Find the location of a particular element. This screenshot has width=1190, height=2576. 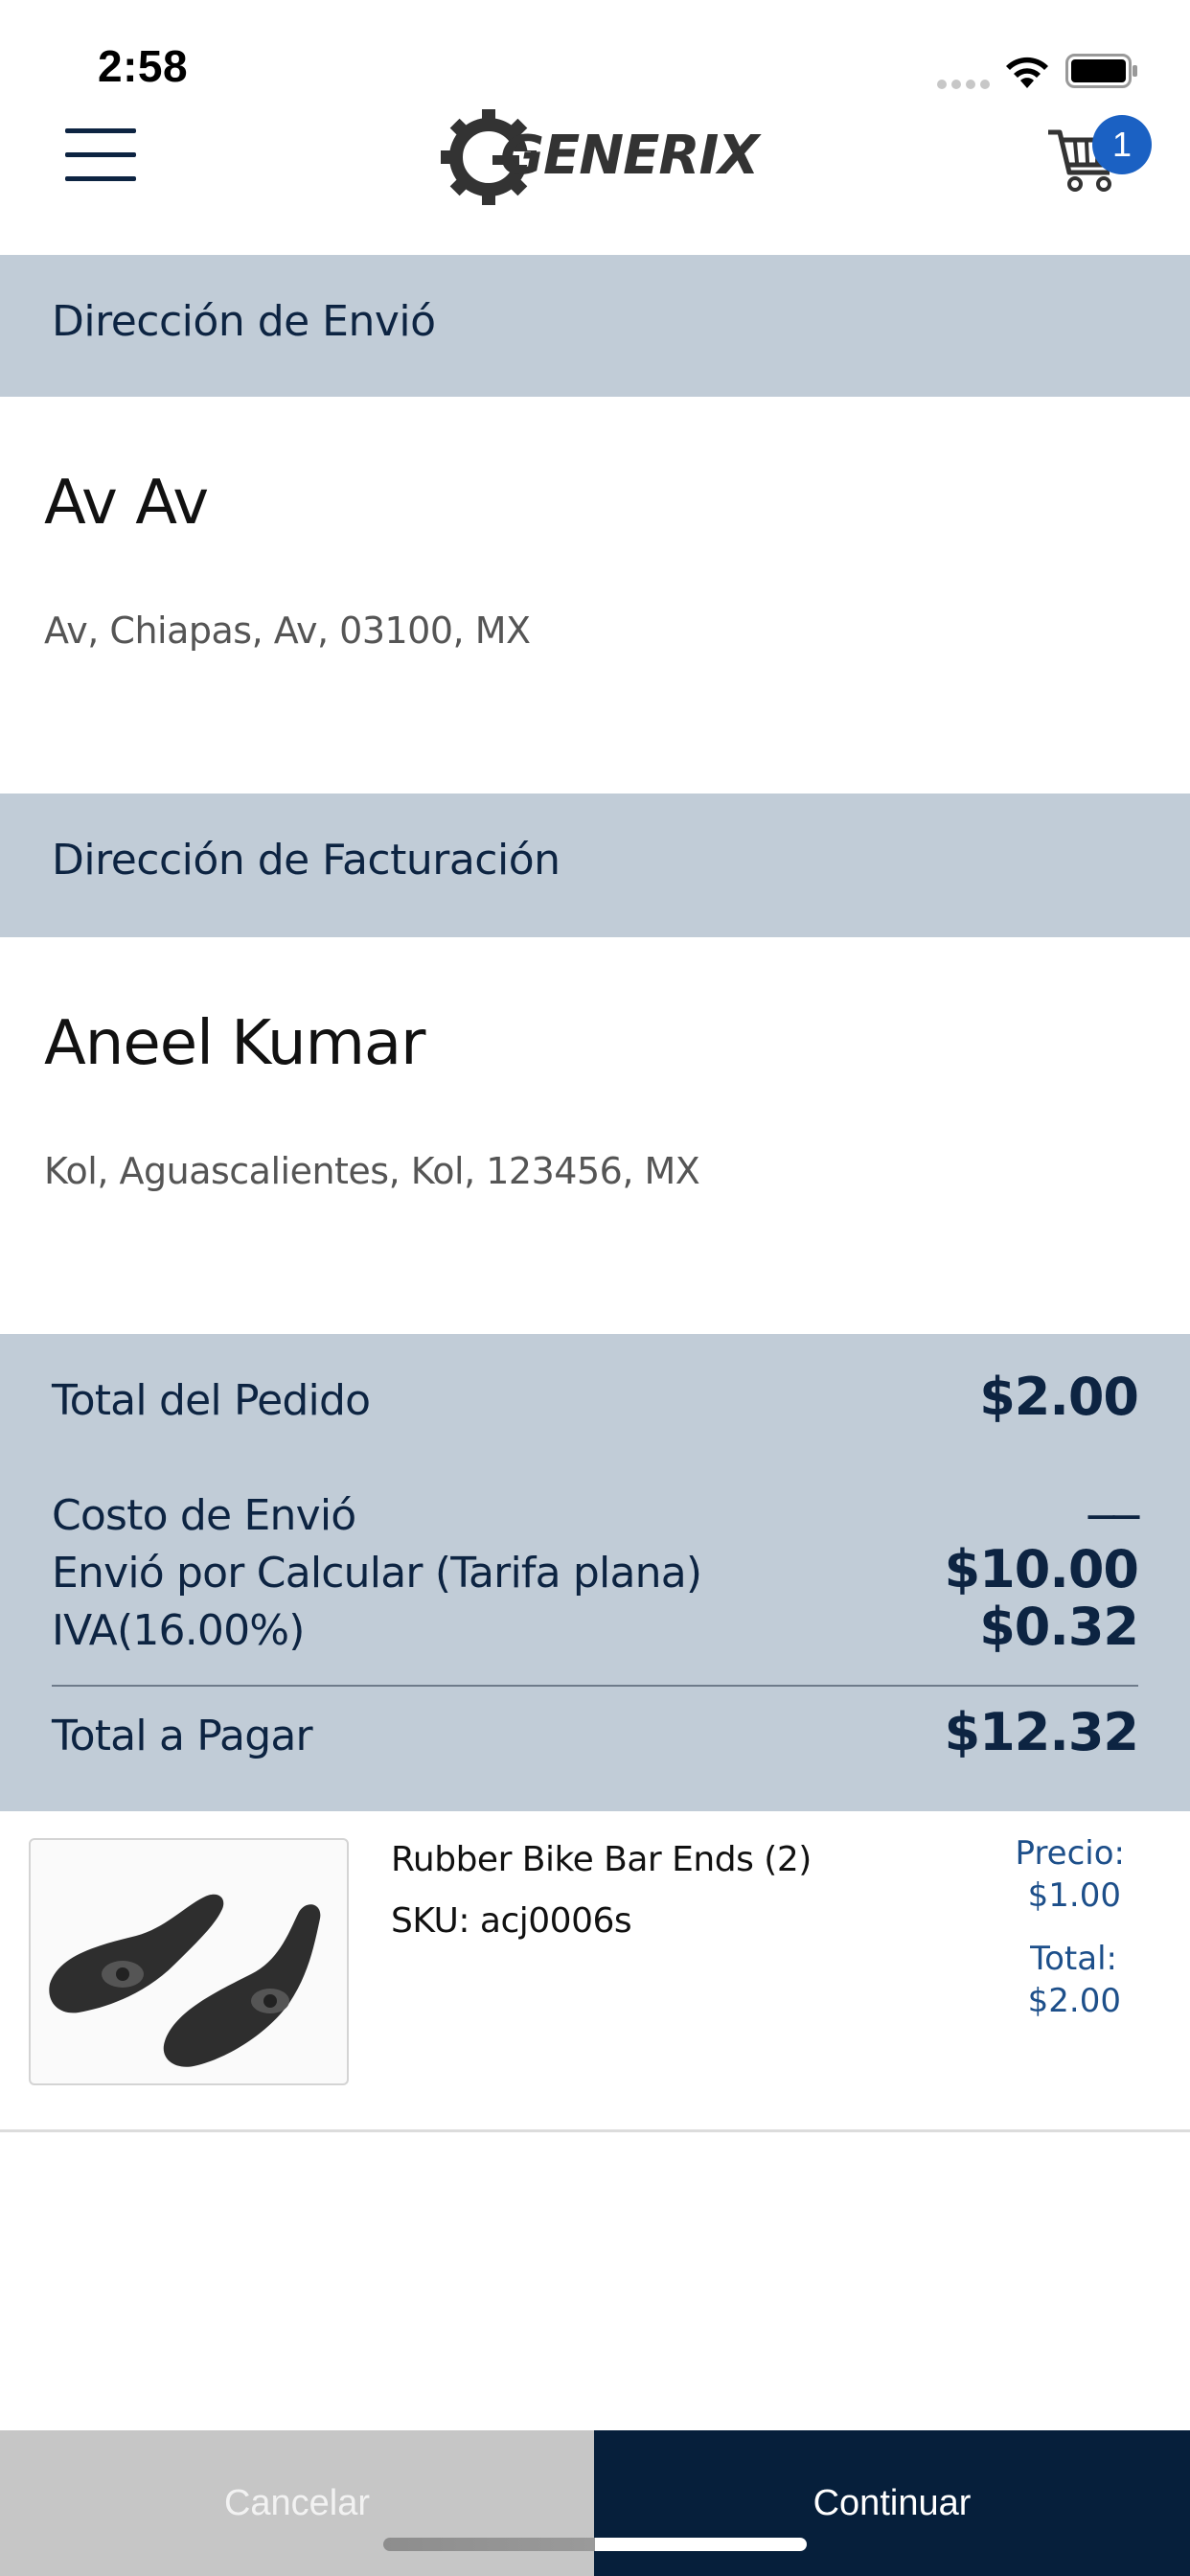

tax-label: IVA(16.00%) is located at coordinates (179, 1630).